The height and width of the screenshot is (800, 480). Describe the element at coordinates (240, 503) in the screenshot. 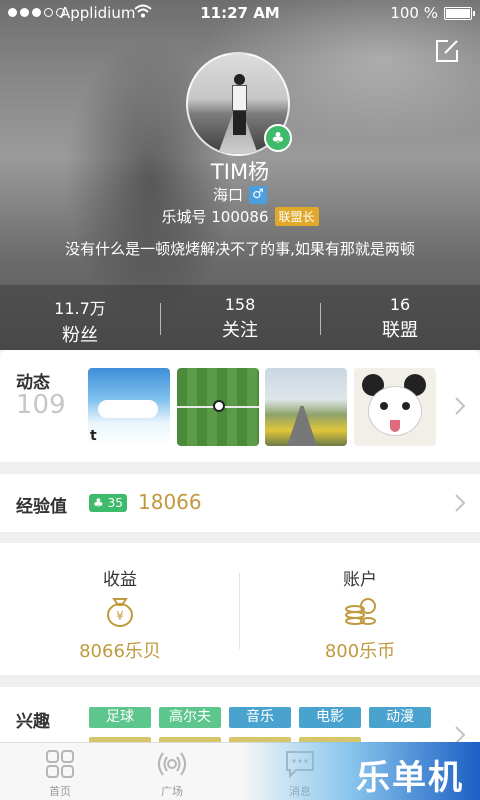

I see `experience-section: 经验值 ♣ 35 18066` at that location.